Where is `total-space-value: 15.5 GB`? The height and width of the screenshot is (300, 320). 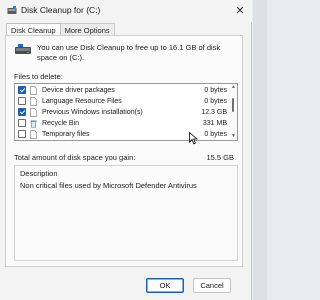 total-space-value: 15.5 GB is located at coordinates (220, 157).